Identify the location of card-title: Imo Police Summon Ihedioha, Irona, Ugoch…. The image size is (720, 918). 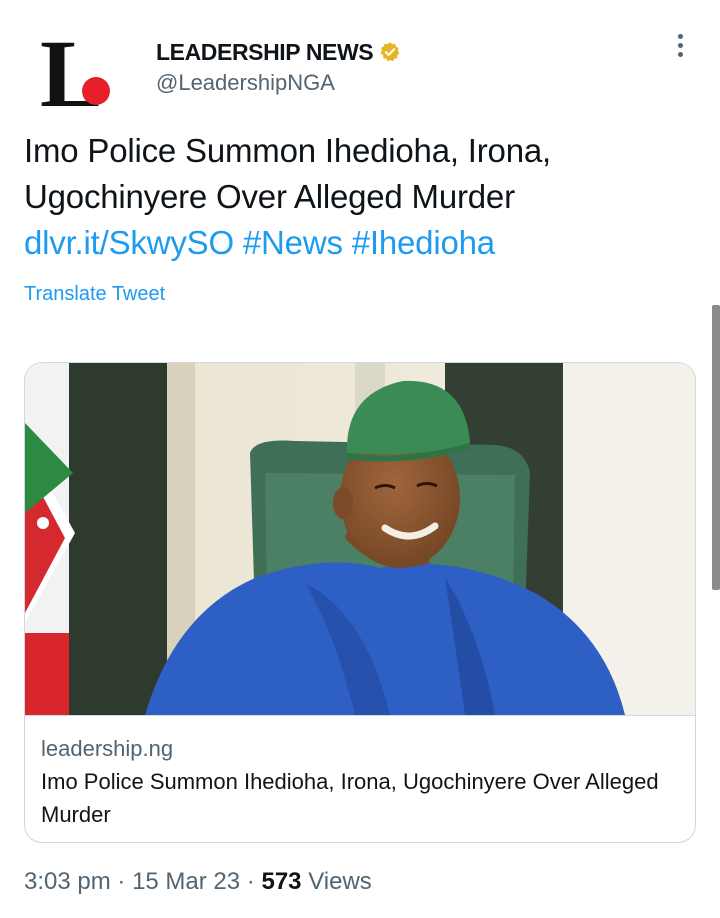
(350, 798).